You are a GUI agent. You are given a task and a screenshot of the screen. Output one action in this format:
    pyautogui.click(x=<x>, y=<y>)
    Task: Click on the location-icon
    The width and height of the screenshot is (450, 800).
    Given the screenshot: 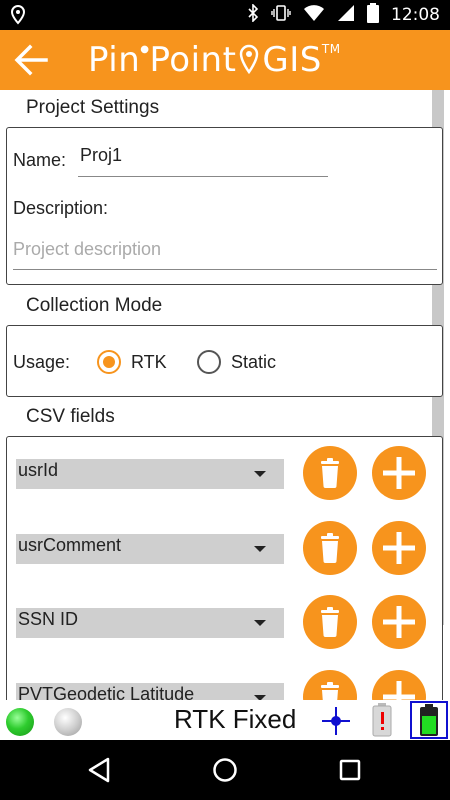 What is the action you would take?
    pyautogui.click(x=18, y=17)
    